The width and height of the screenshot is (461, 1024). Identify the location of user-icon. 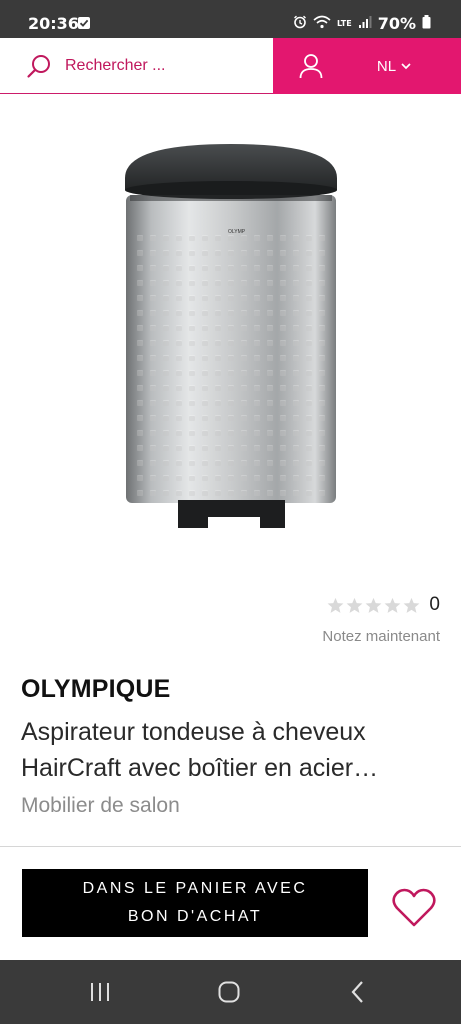
(310, 66).